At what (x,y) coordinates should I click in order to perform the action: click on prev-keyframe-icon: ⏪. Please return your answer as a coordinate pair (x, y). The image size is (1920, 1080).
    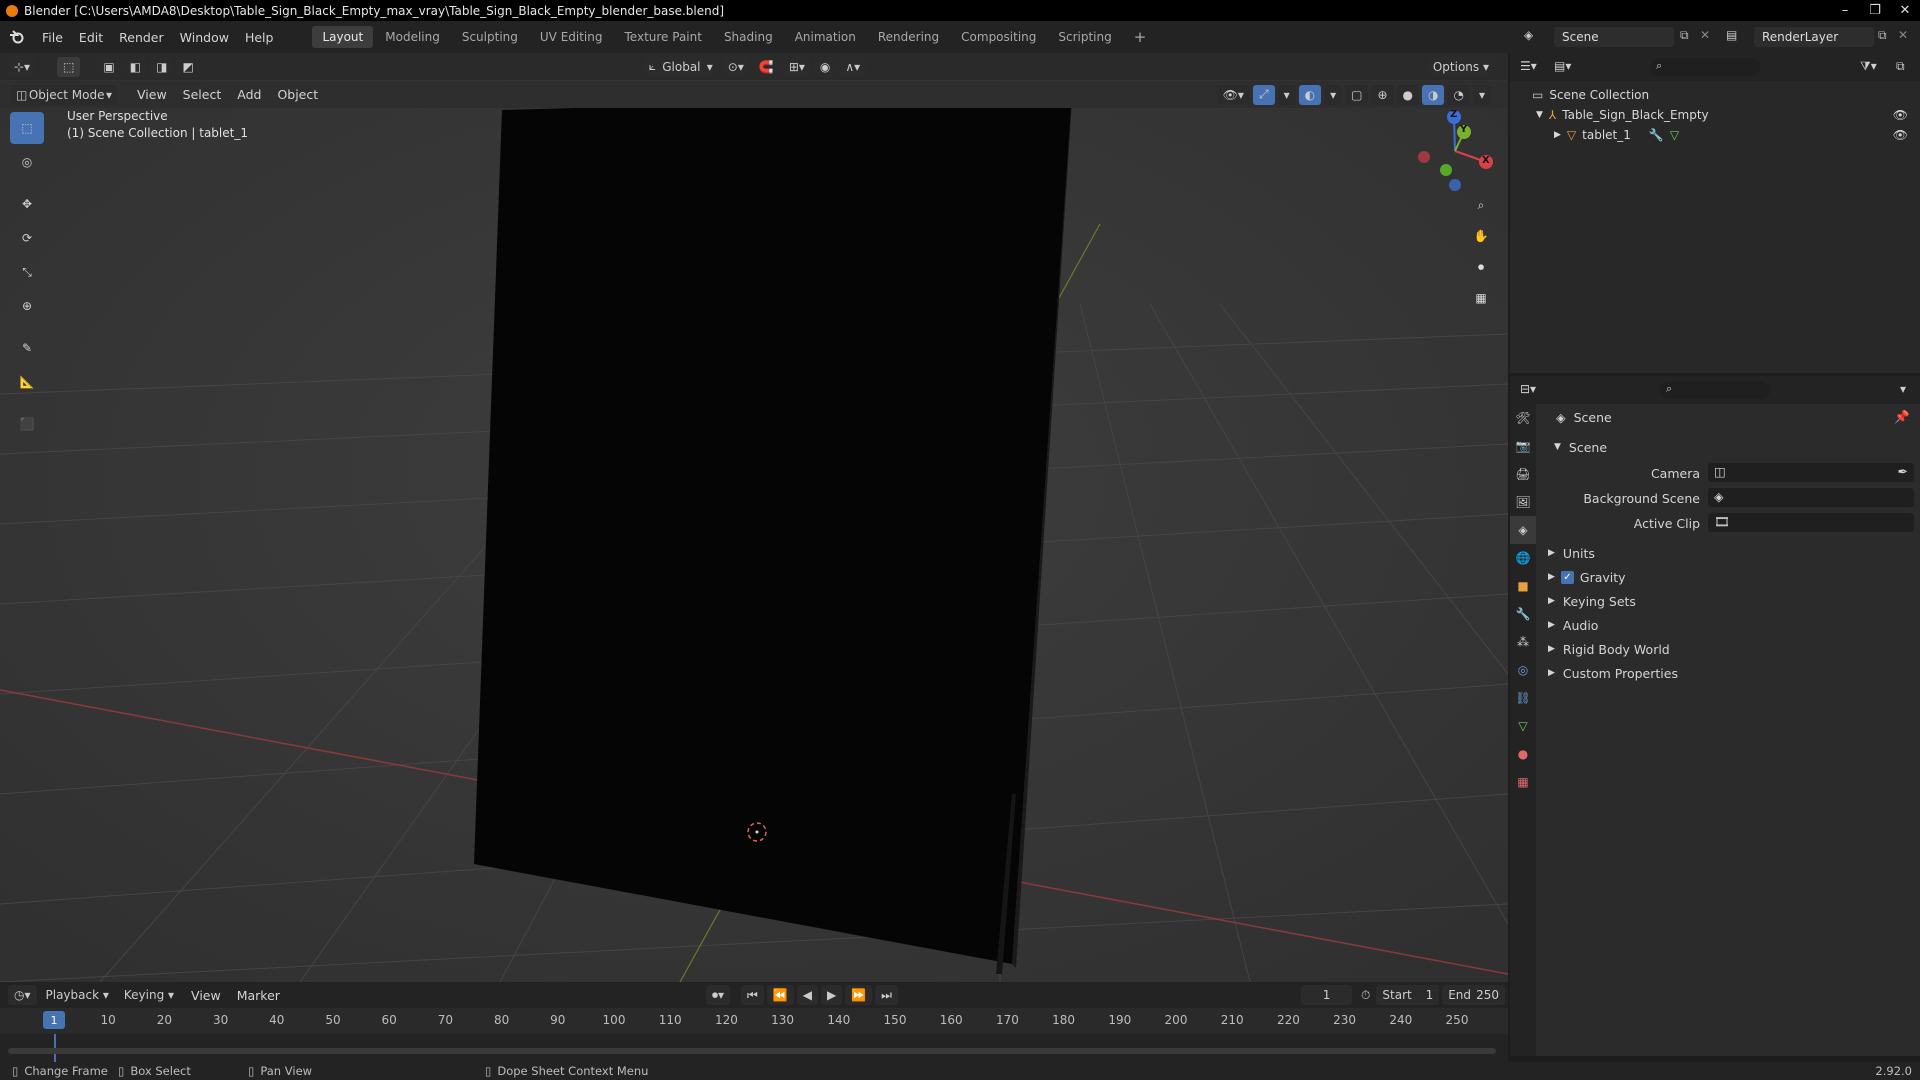
    Looking at the image, I should click on (780, 995).